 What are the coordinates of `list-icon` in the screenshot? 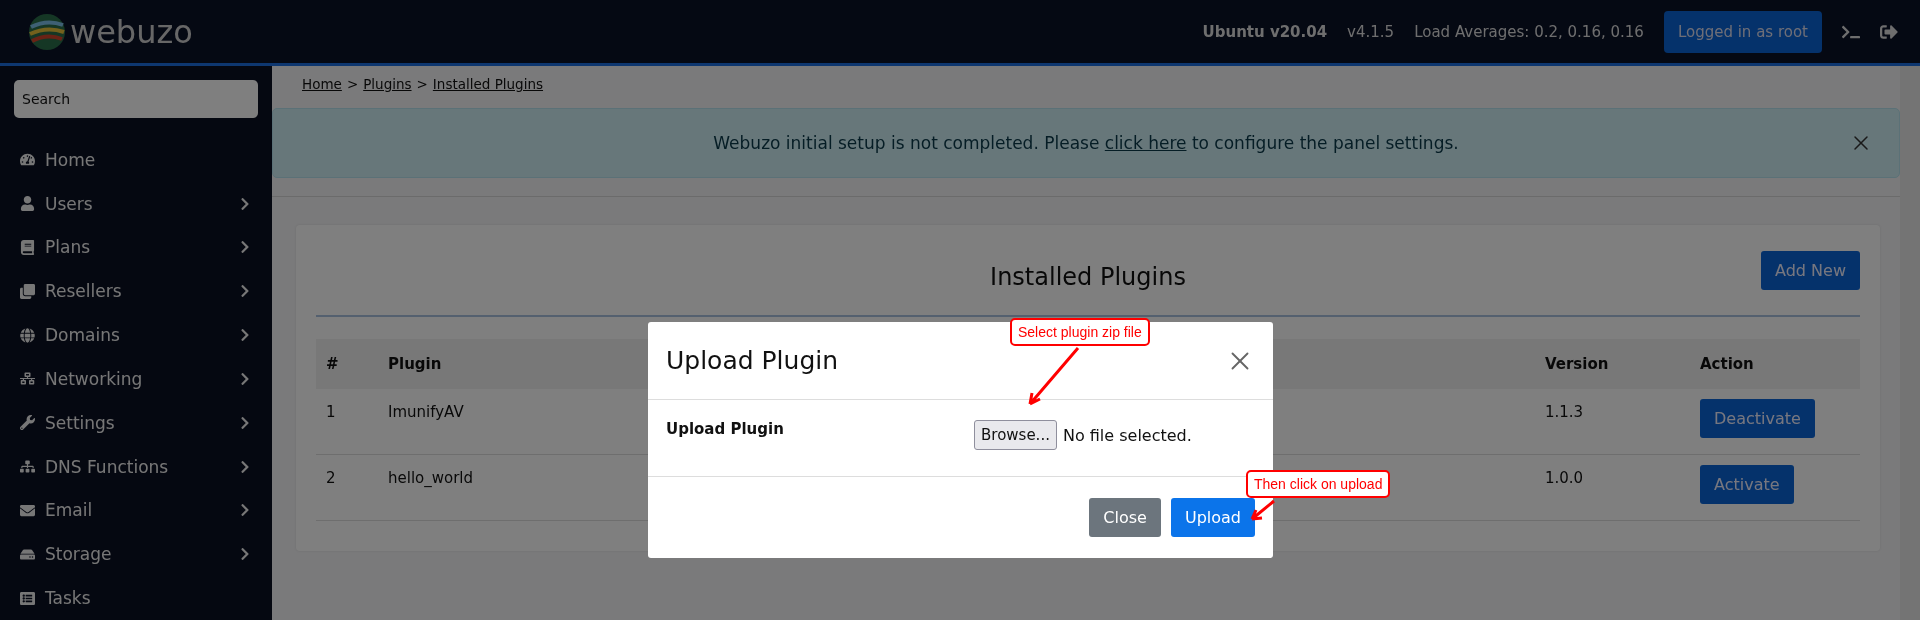 It's located at (27, 598).